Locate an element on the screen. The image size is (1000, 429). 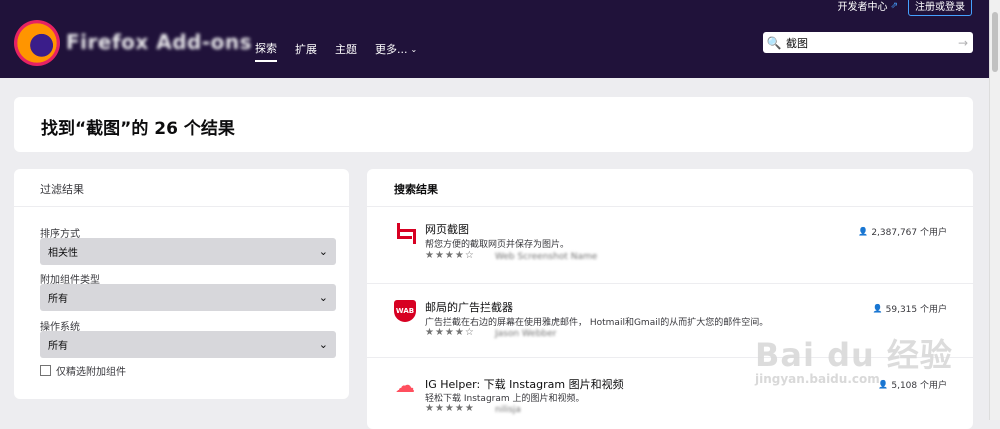
nav-themes: 主题 is located at coordinates (346, 51).